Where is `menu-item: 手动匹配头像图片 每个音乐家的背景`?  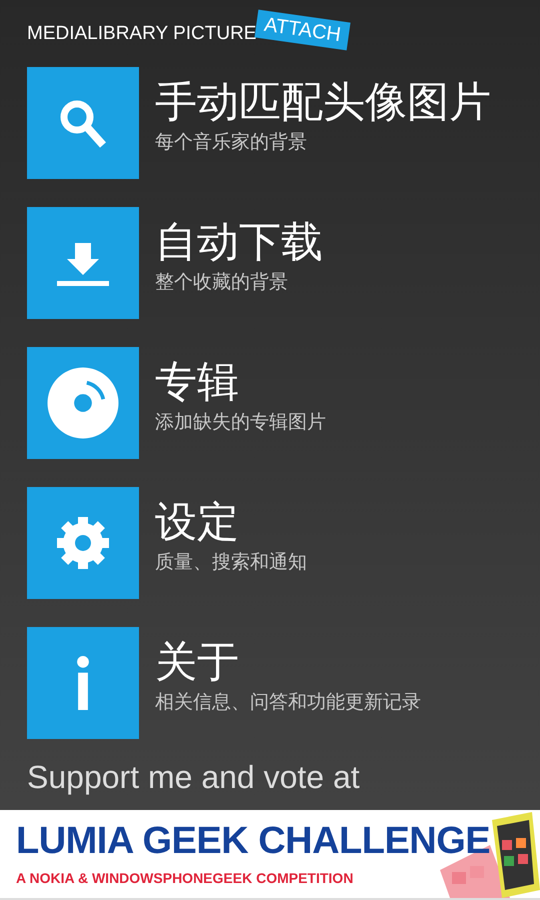
menu-item: 手动匹配头像图片 每个音乐家的背景 is located at coordinates (283, 123).